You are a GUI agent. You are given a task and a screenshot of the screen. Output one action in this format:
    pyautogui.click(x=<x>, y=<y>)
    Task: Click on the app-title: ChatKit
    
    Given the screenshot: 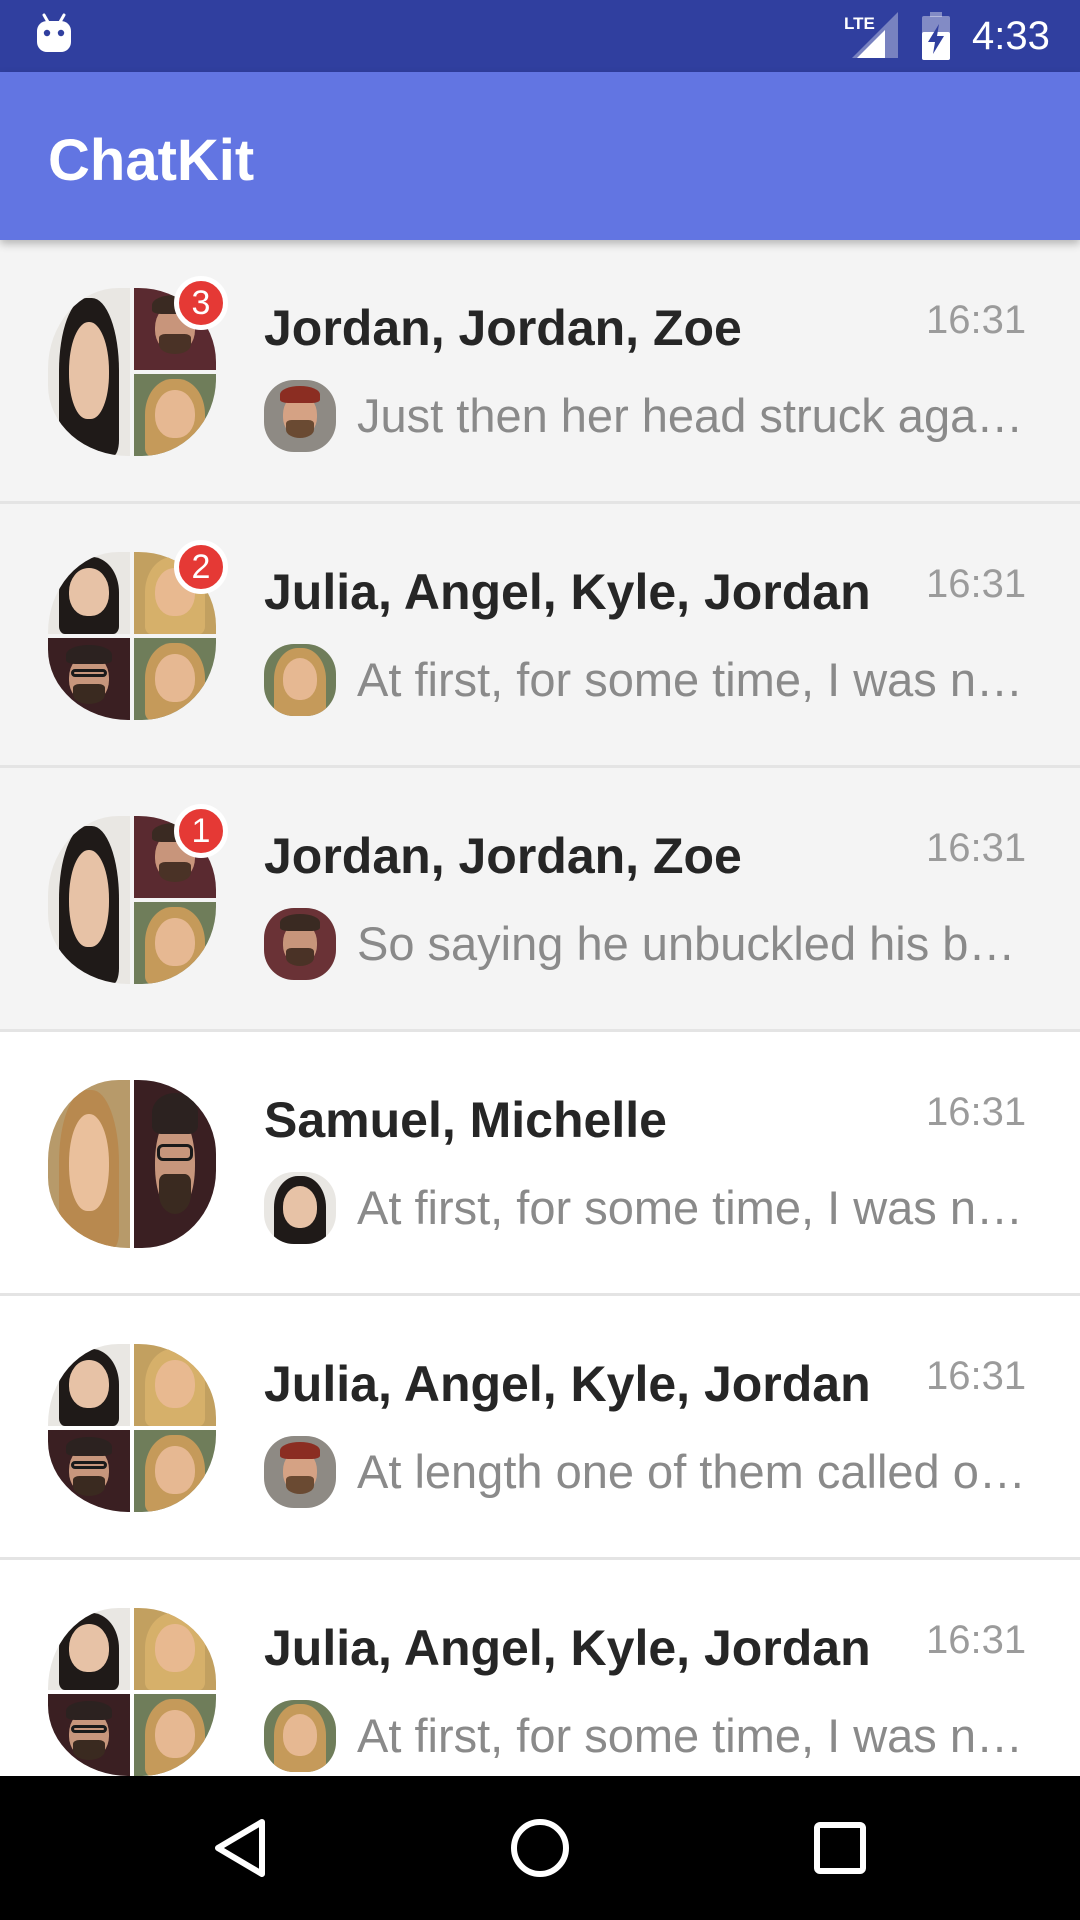 What is the action you would take?
    pyautogui.click(x=151, y=160)
    